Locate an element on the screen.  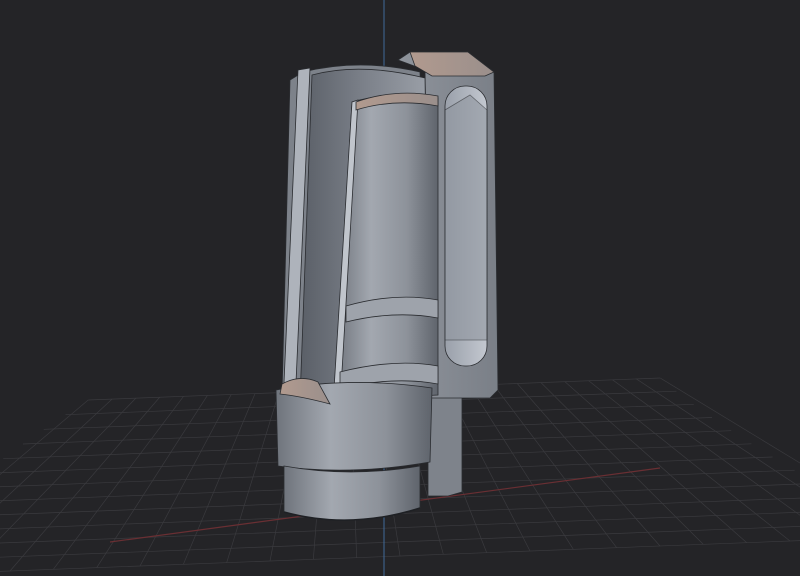
bracket-stem is located at coordinates (445, 444).